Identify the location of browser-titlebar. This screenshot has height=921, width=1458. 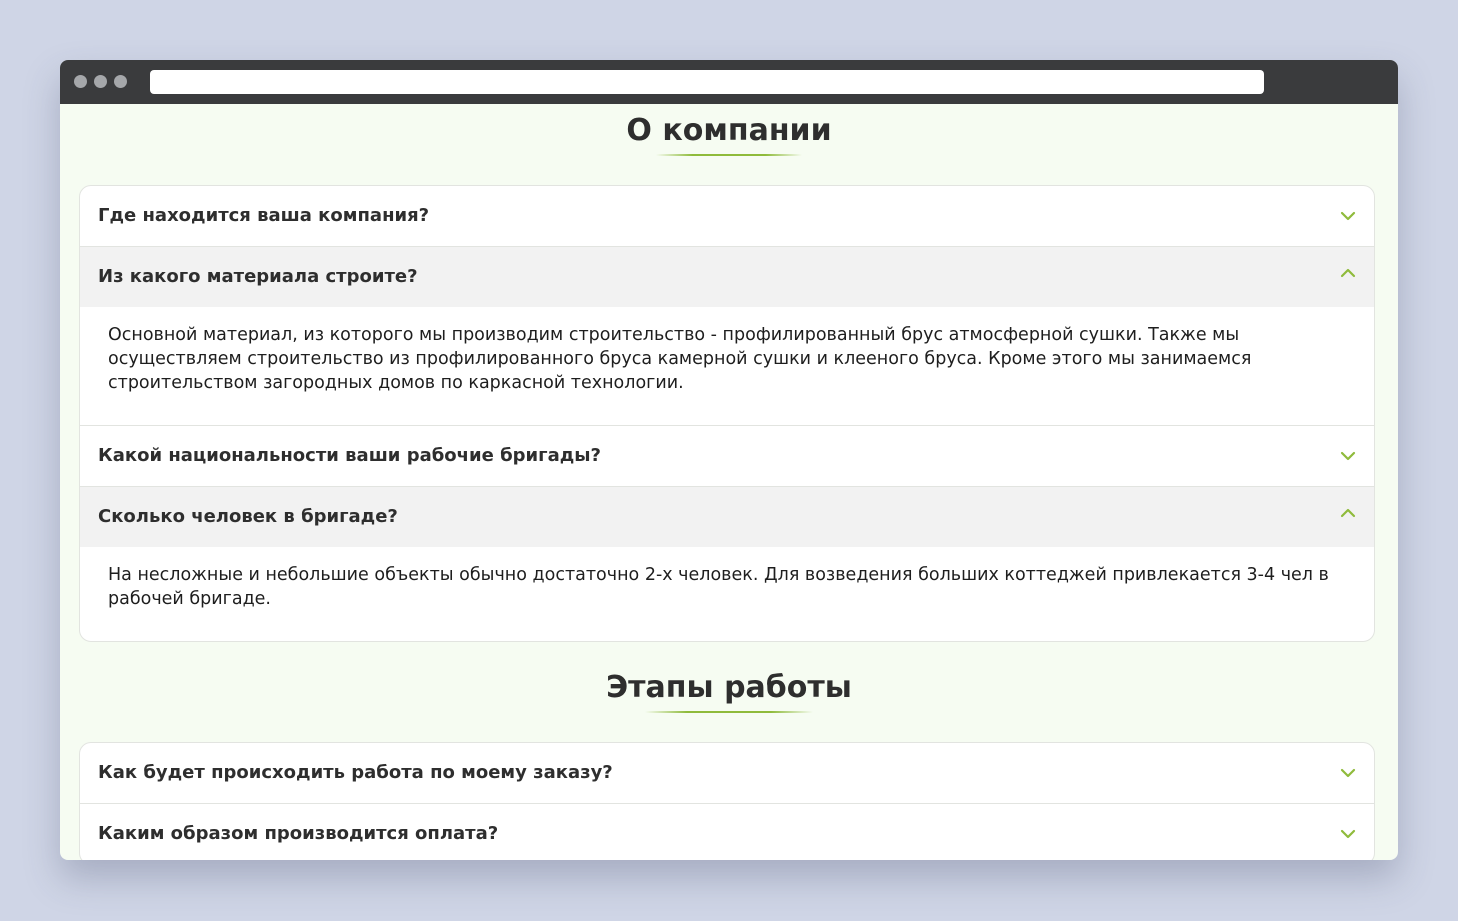
(729, 82).